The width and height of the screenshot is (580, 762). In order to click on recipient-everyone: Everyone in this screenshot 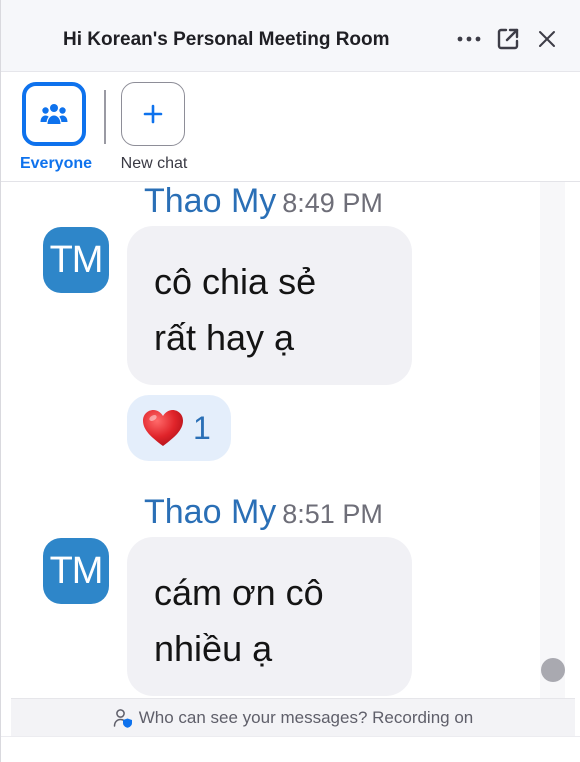, I will do `click(56, 130)`.